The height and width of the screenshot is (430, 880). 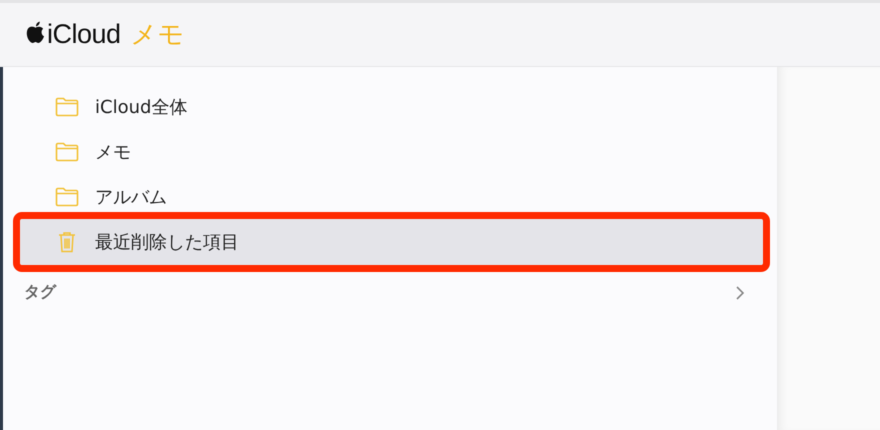 I want to click on brand-name: iCloud, so click(x=84, y=34).